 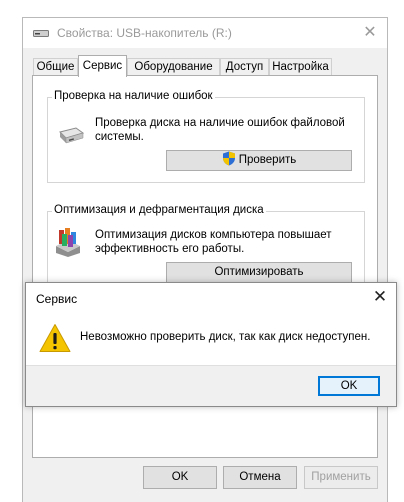 What do you see at coordinates (144, 33) in the screenshot?
I see `window-title: Свойства: USB-накопитель (R:)` at bounding box center [144, 33].